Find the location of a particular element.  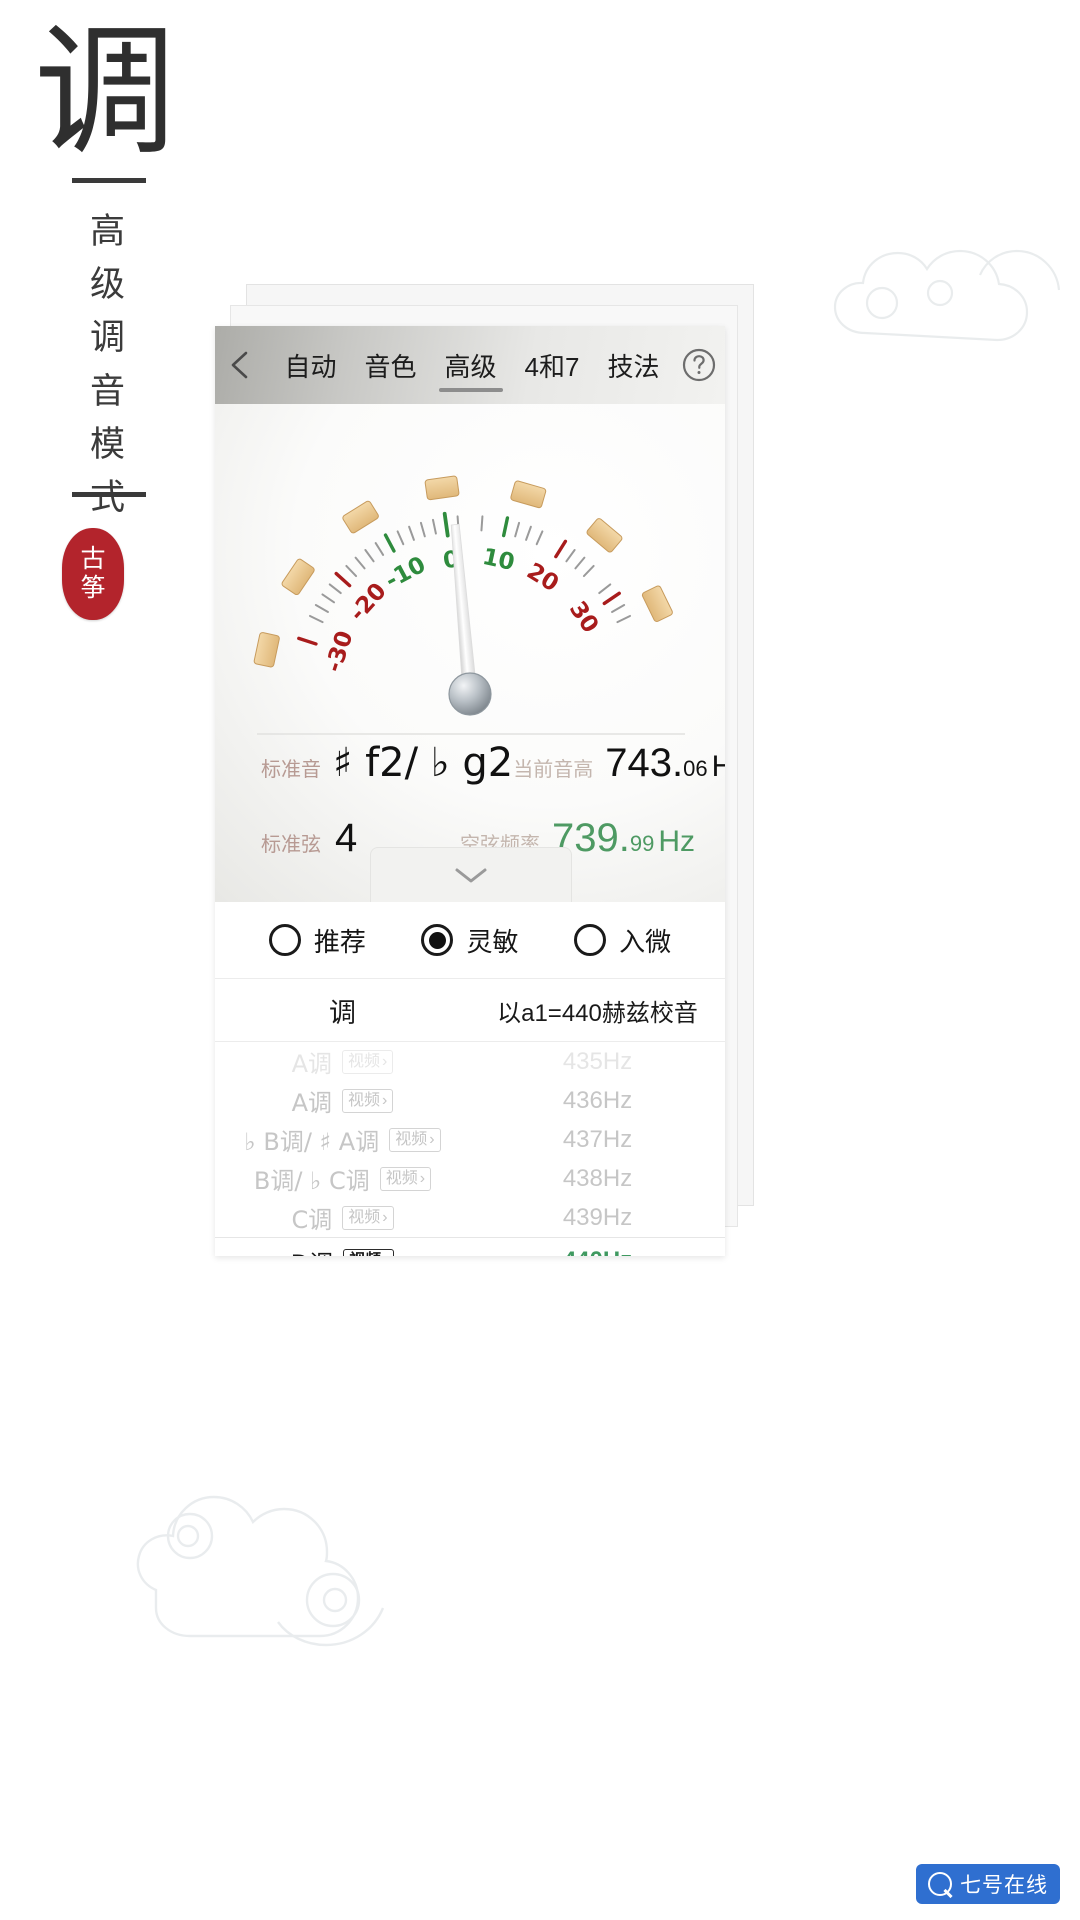

radio-icon-fine is located at coordinates (590, 940).